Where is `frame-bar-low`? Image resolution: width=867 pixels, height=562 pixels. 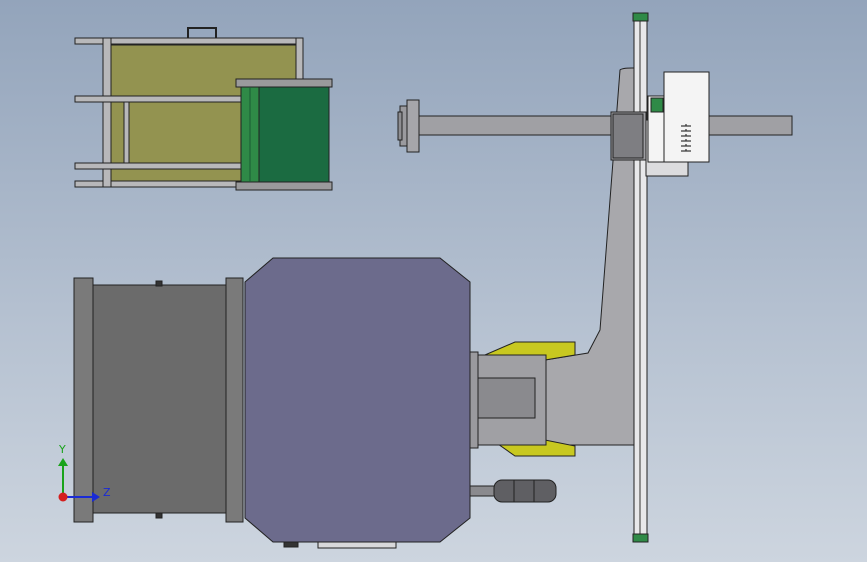
frame-bar-low is located at coordinates (160, 166).